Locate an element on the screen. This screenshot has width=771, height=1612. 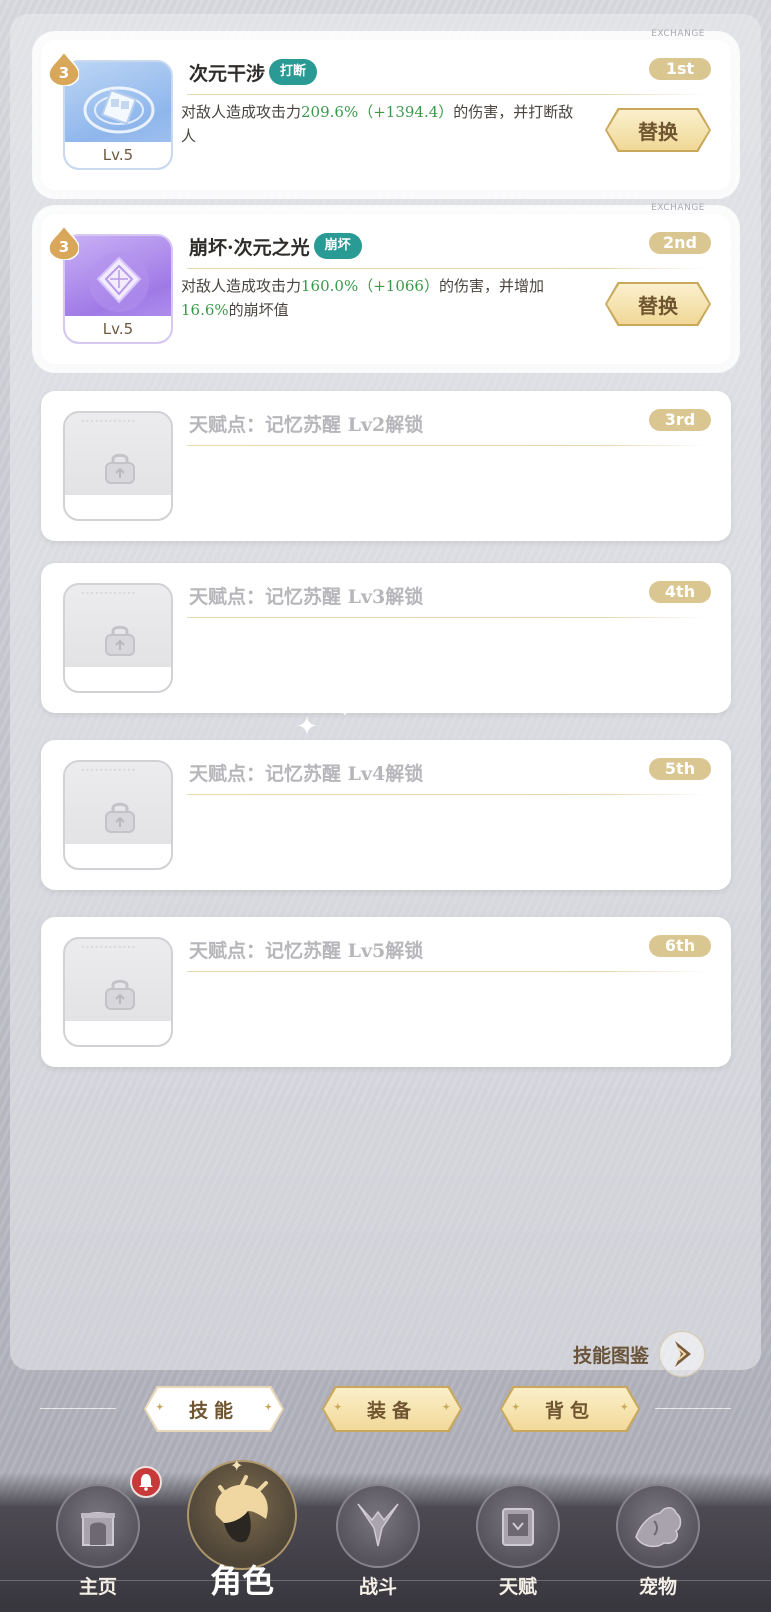
nav-battle: 战斗 is located at coordinates (378, 1541).